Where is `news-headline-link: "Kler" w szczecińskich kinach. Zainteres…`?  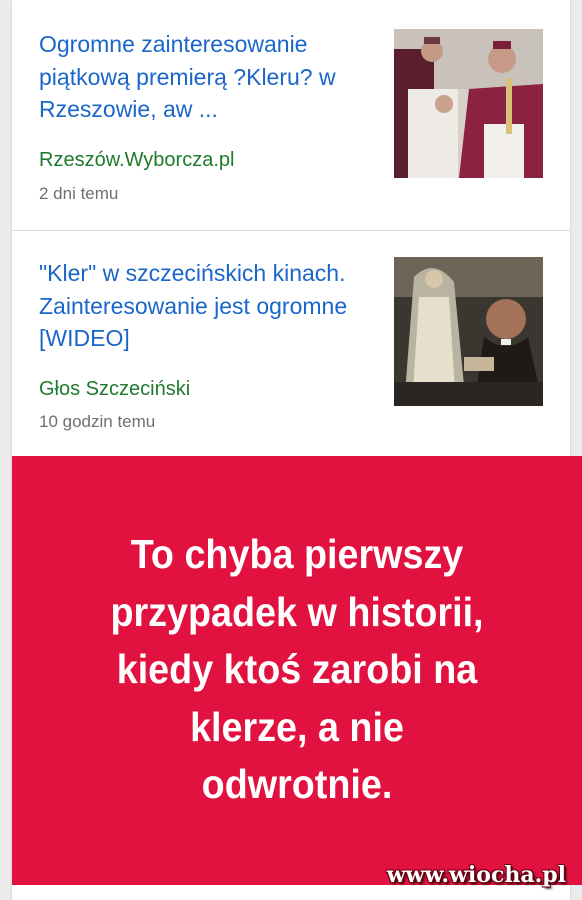 news-headline-link: "Kler" w szczecińskich kinach. Zainteres… is located at coordinates (206, 306).